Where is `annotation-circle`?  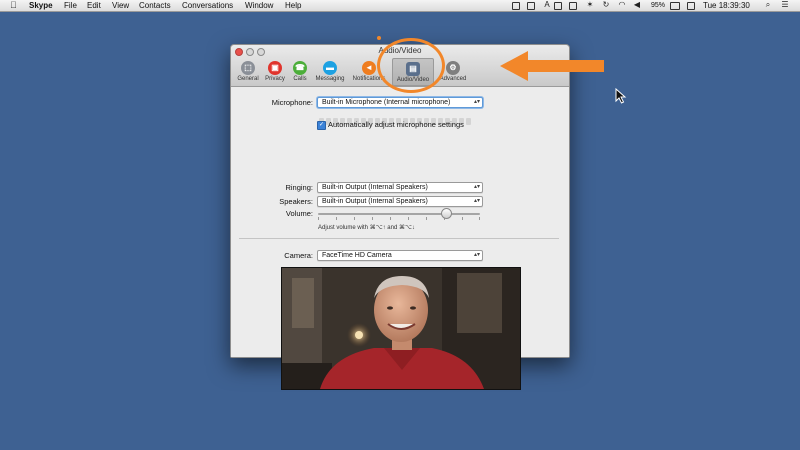
annotation-circle is located at coordinates (411, 65).